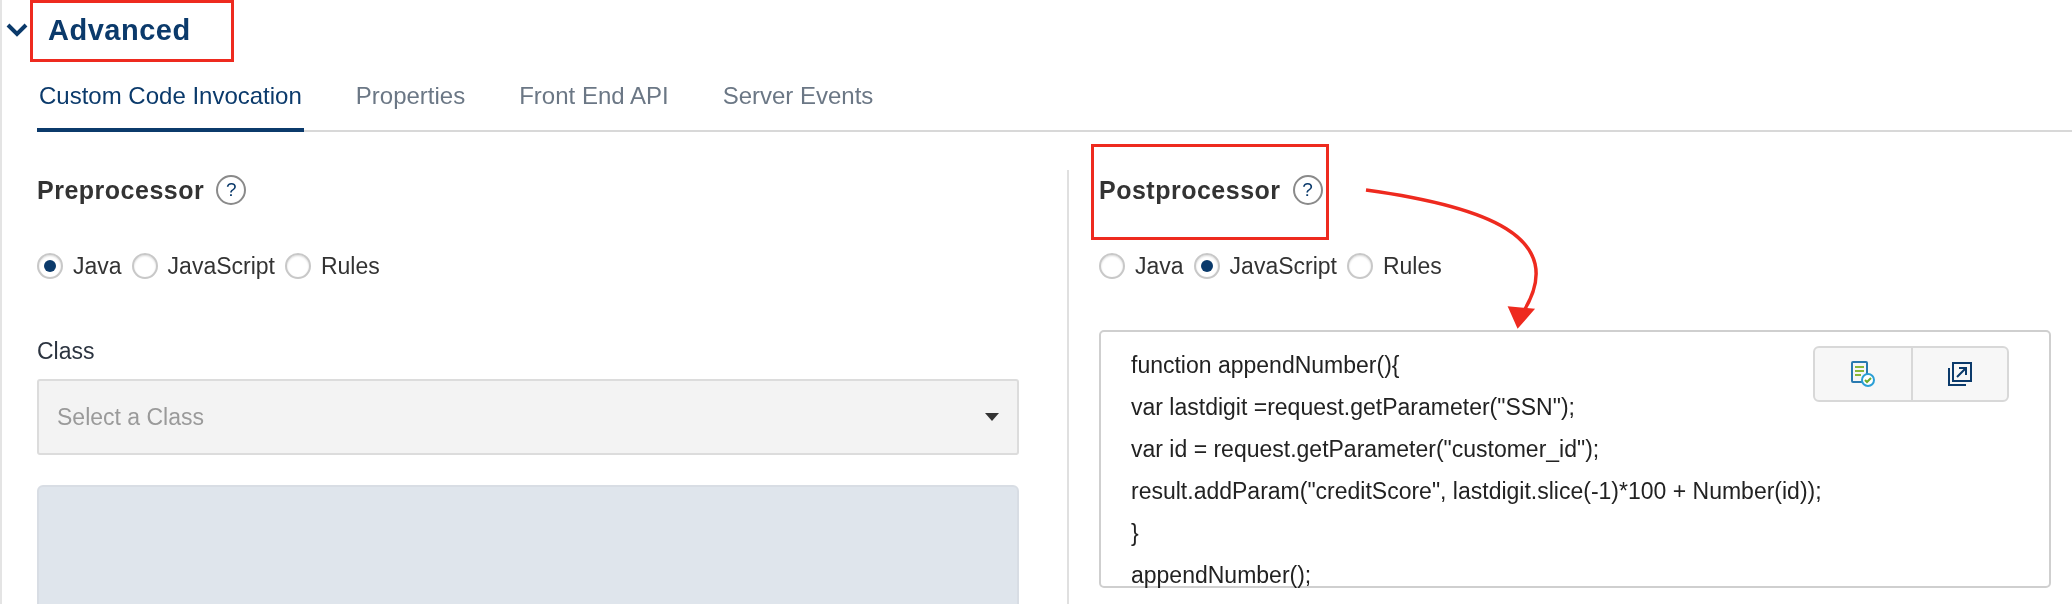 Image resolution: width=2072 pixels, height=604 pixels. What do you see at coordinates (992, 417) in the screenshot?
I see `caret-icon` at bounding box center [992, 417].